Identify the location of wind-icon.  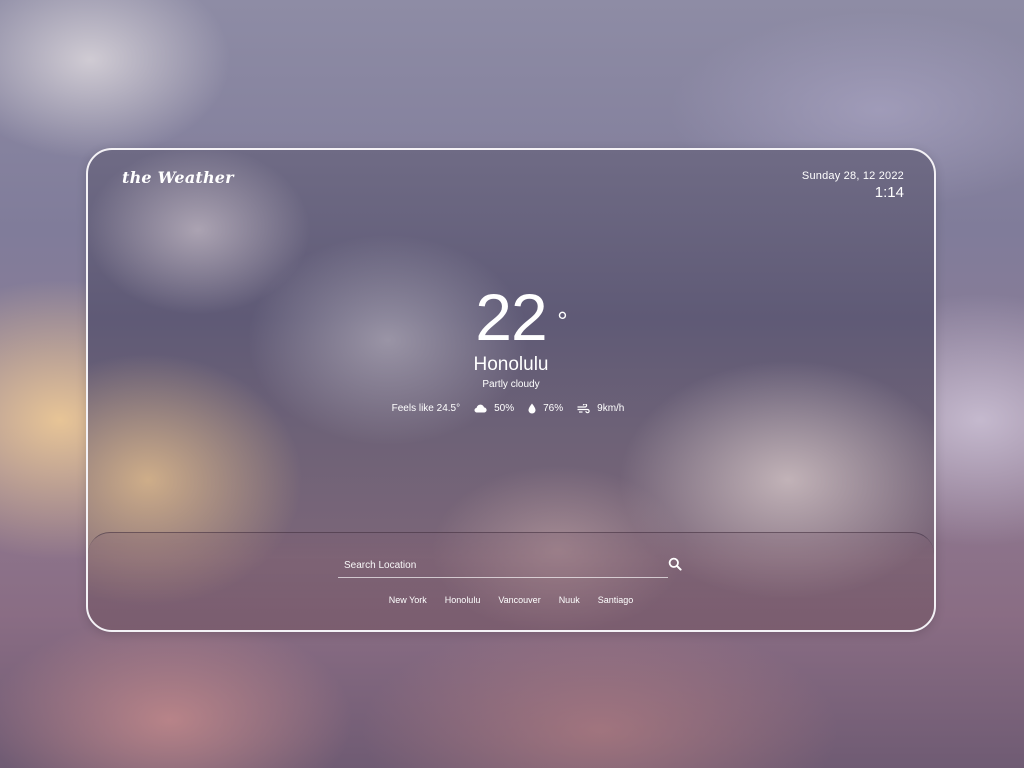
(583, 408).